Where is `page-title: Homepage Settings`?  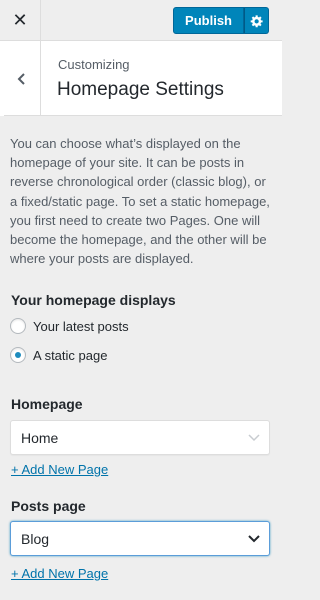
page-title: Homepage Settings is located at coordinates (140, 89).